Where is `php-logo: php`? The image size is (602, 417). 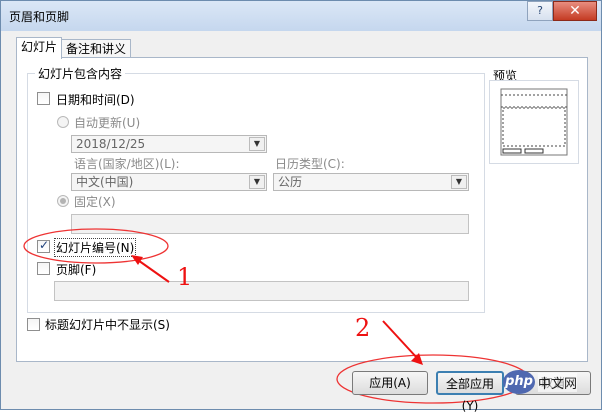 php-logo: php is located at coordinates (519, 382).